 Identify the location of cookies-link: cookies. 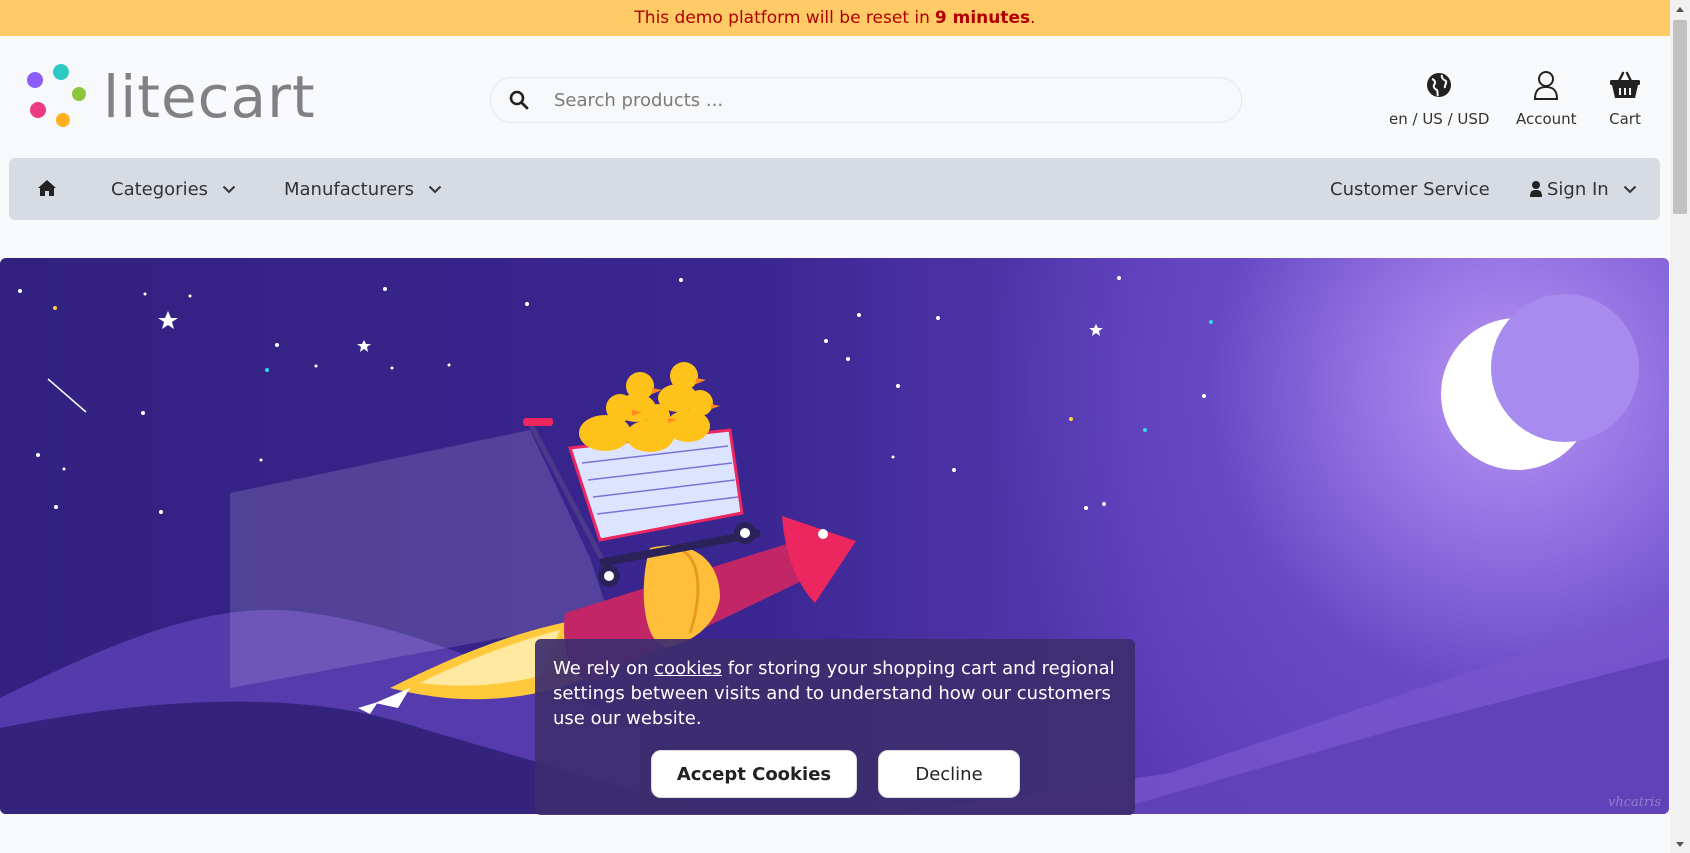
(688, 668).